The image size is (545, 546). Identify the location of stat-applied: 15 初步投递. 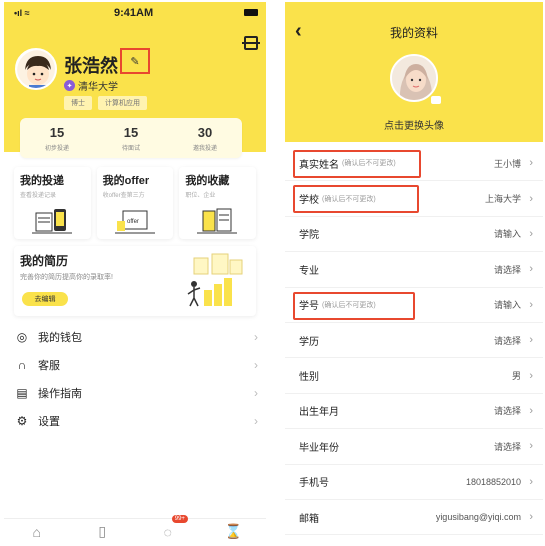
(57, 138).